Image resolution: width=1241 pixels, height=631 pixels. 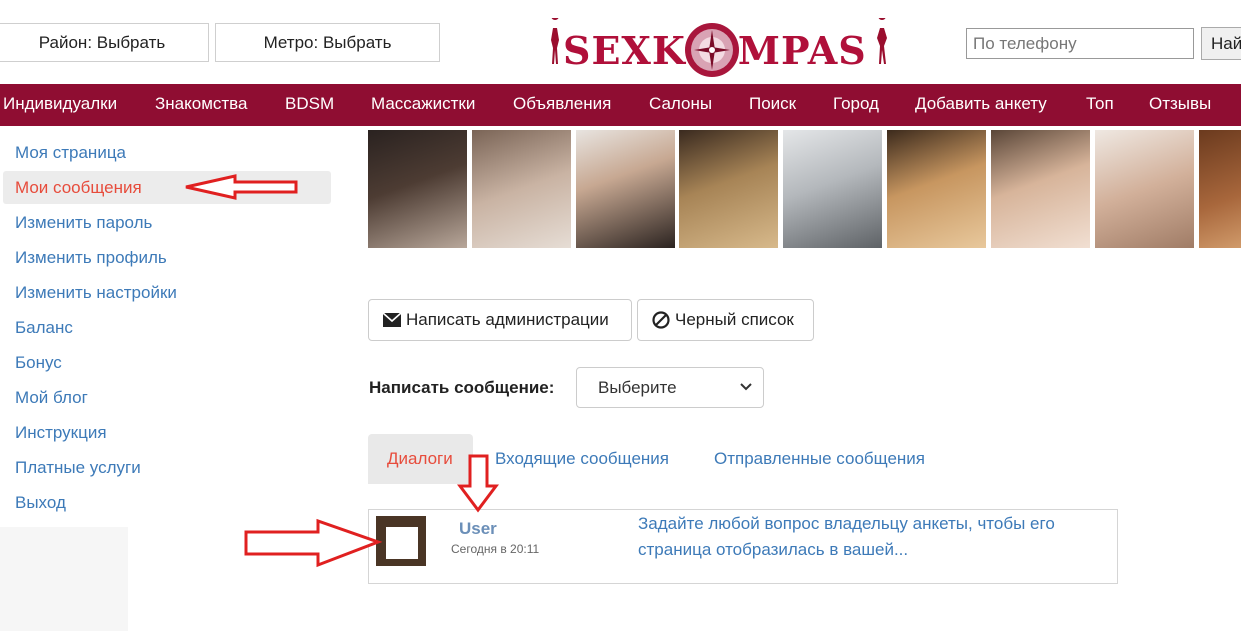 What do you see at coordinates (96, 293) in the screenshot?
I see `sidebar-item-change-settings: Изменить настройки` at bounding box center [96, 293].